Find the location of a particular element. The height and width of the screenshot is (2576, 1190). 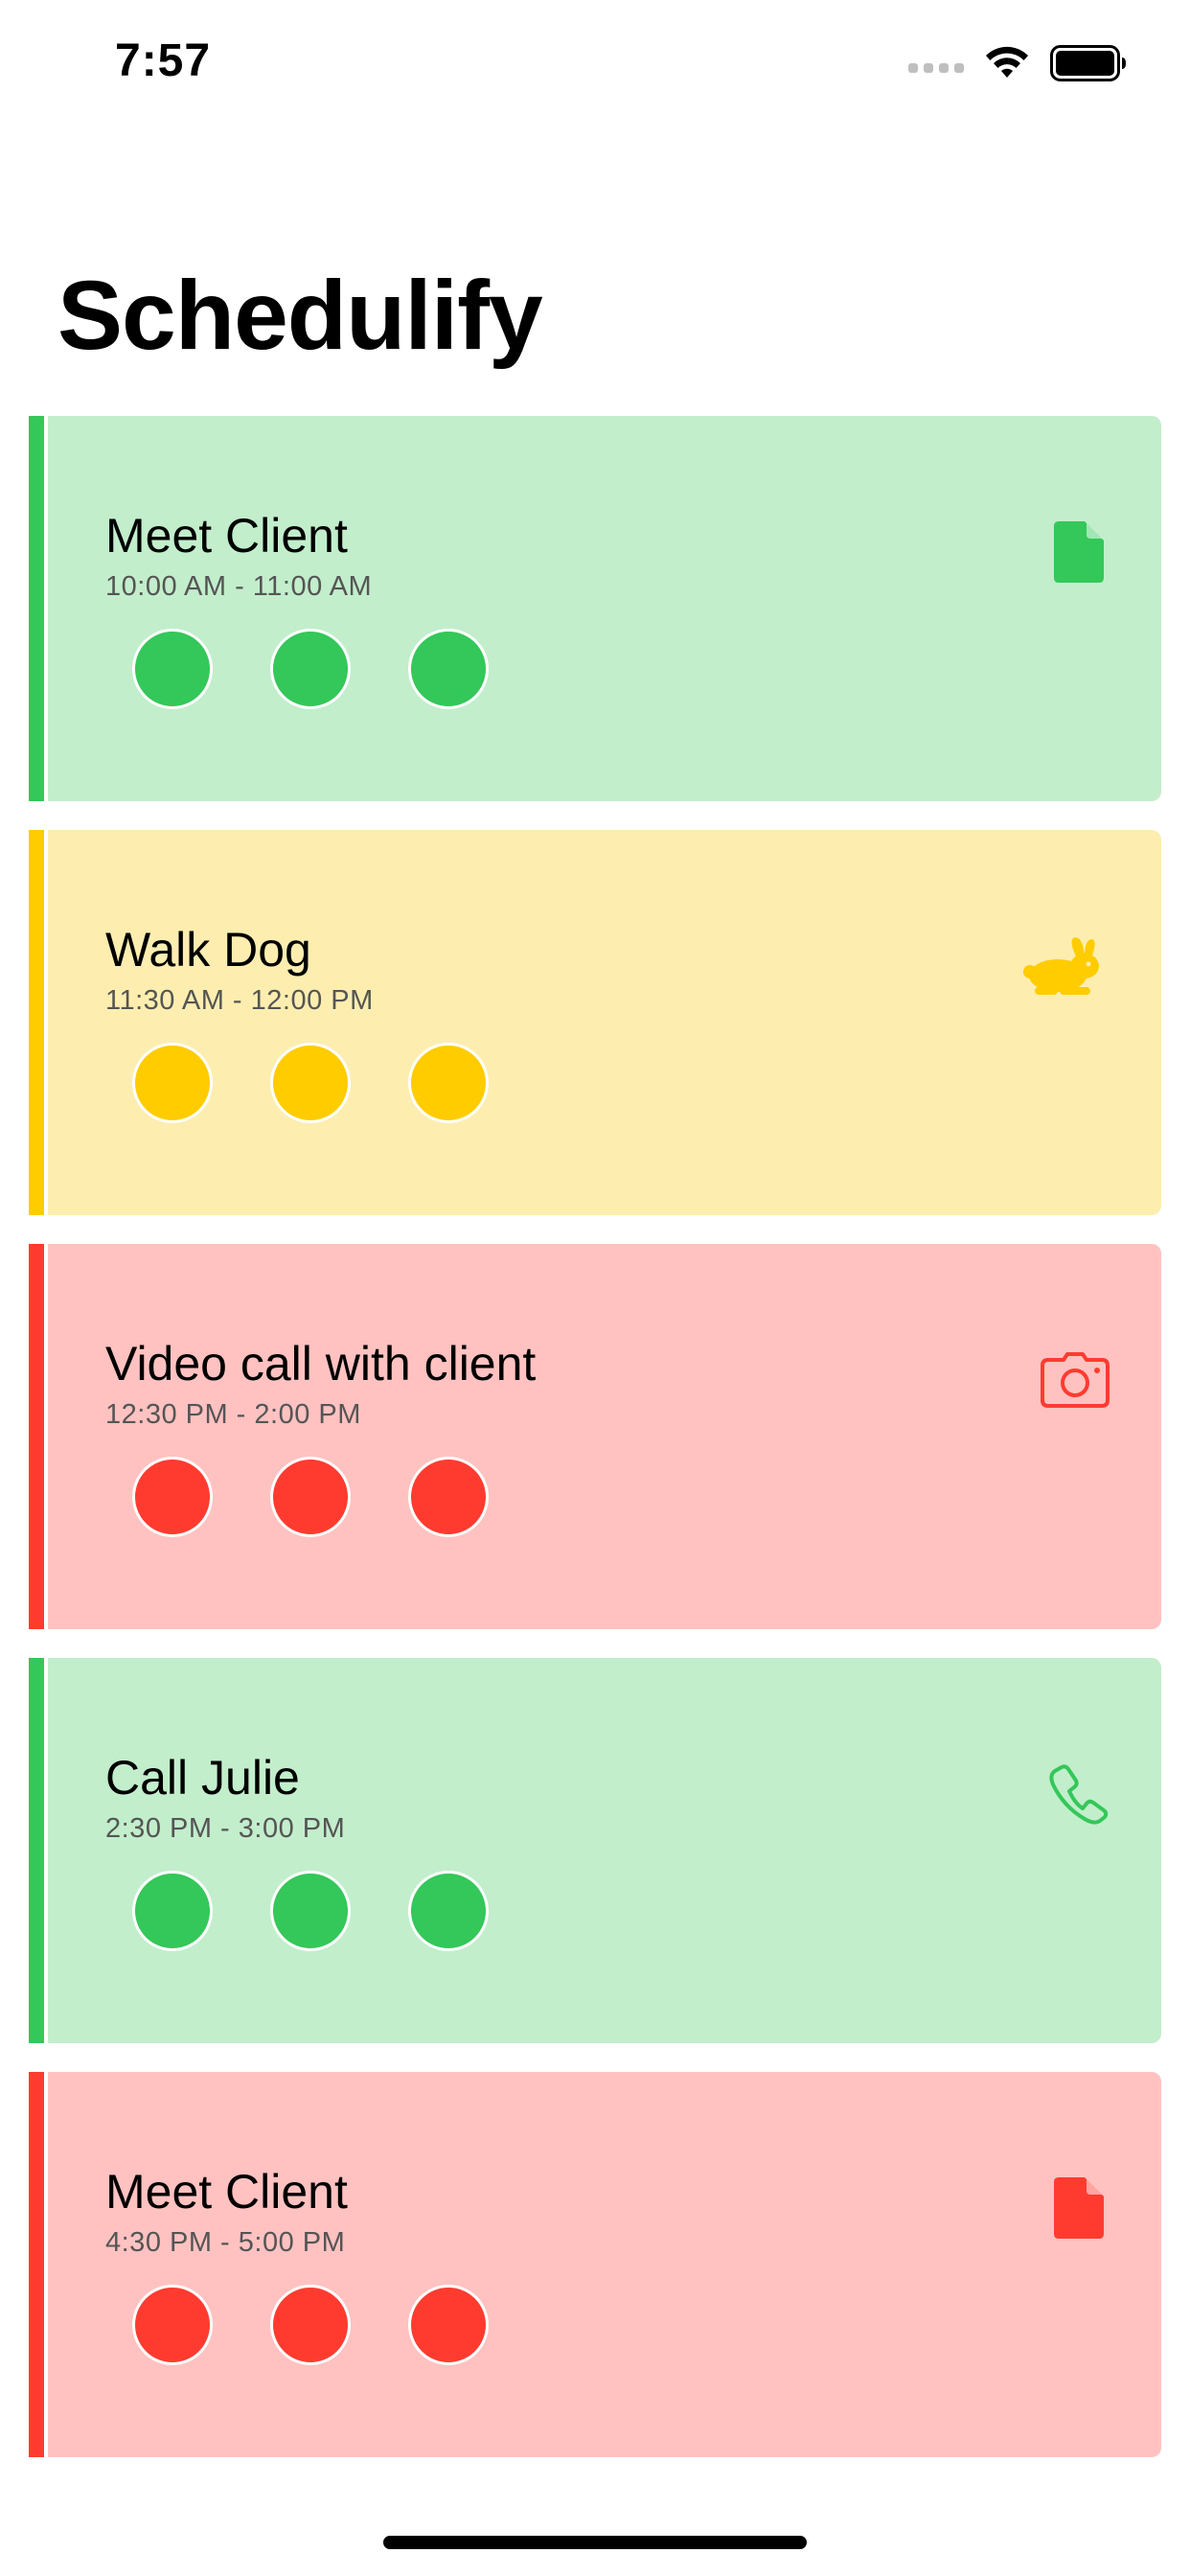

camera-icon is located at coordinates (1075, 1380).